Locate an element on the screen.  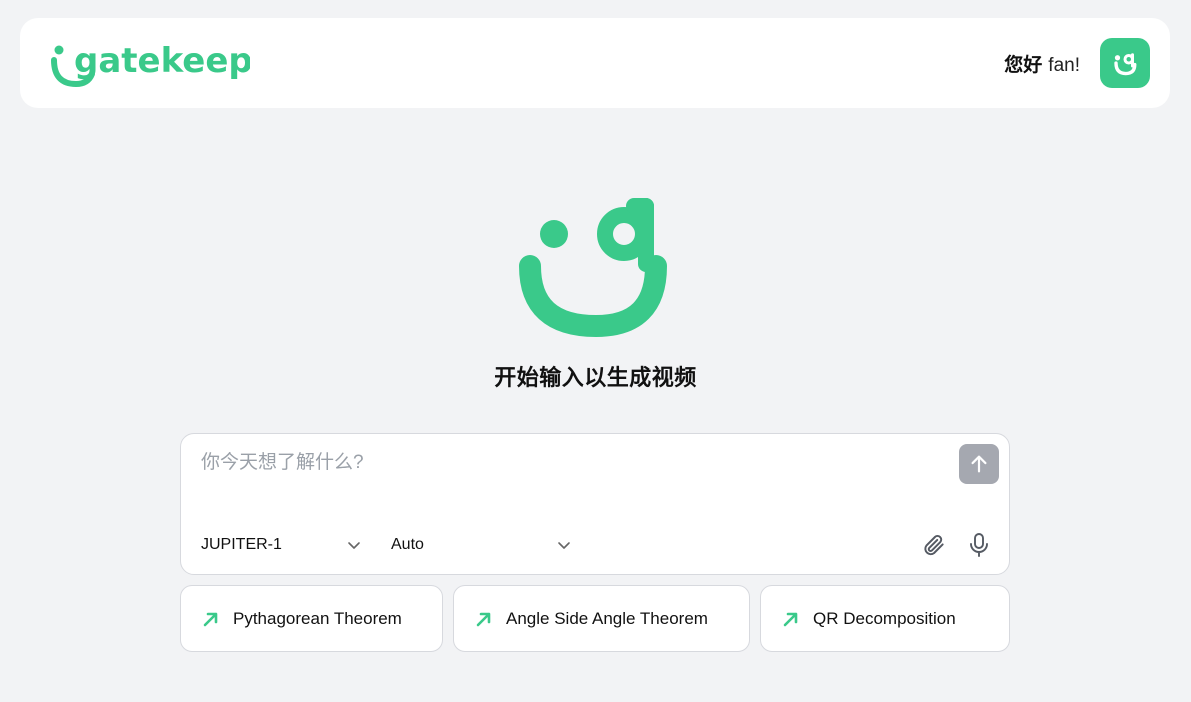
suggestion-label: QR Decomposition is located at coordinates (884, 618).